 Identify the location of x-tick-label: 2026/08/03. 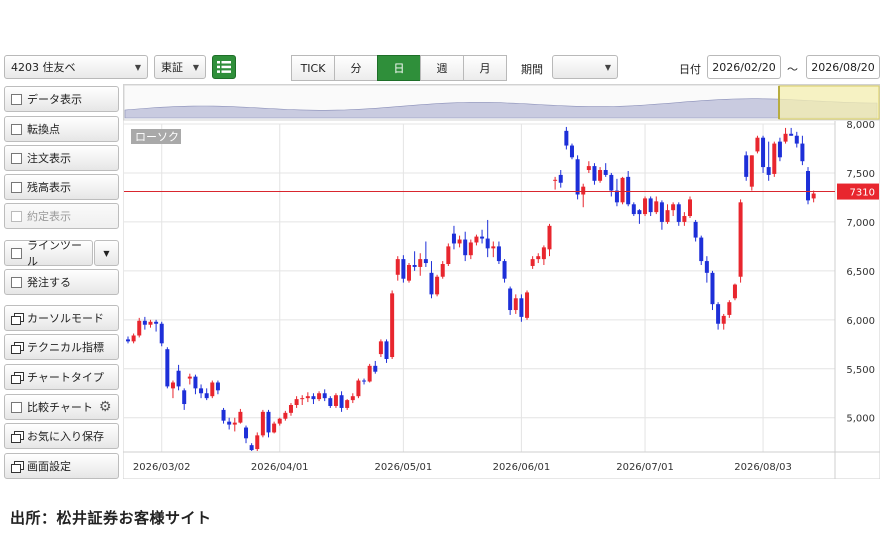
(763, 467).